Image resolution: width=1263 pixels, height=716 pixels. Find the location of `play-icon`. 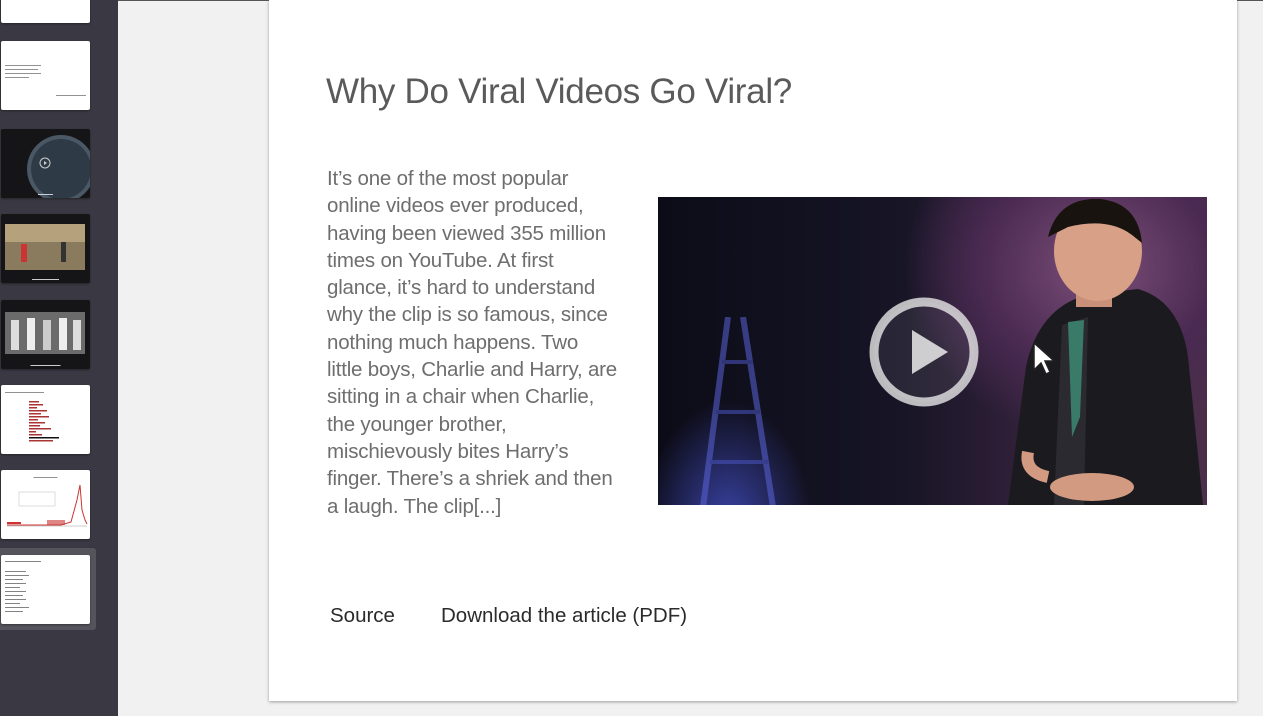

play-icon is located at coordinates (924, 352).